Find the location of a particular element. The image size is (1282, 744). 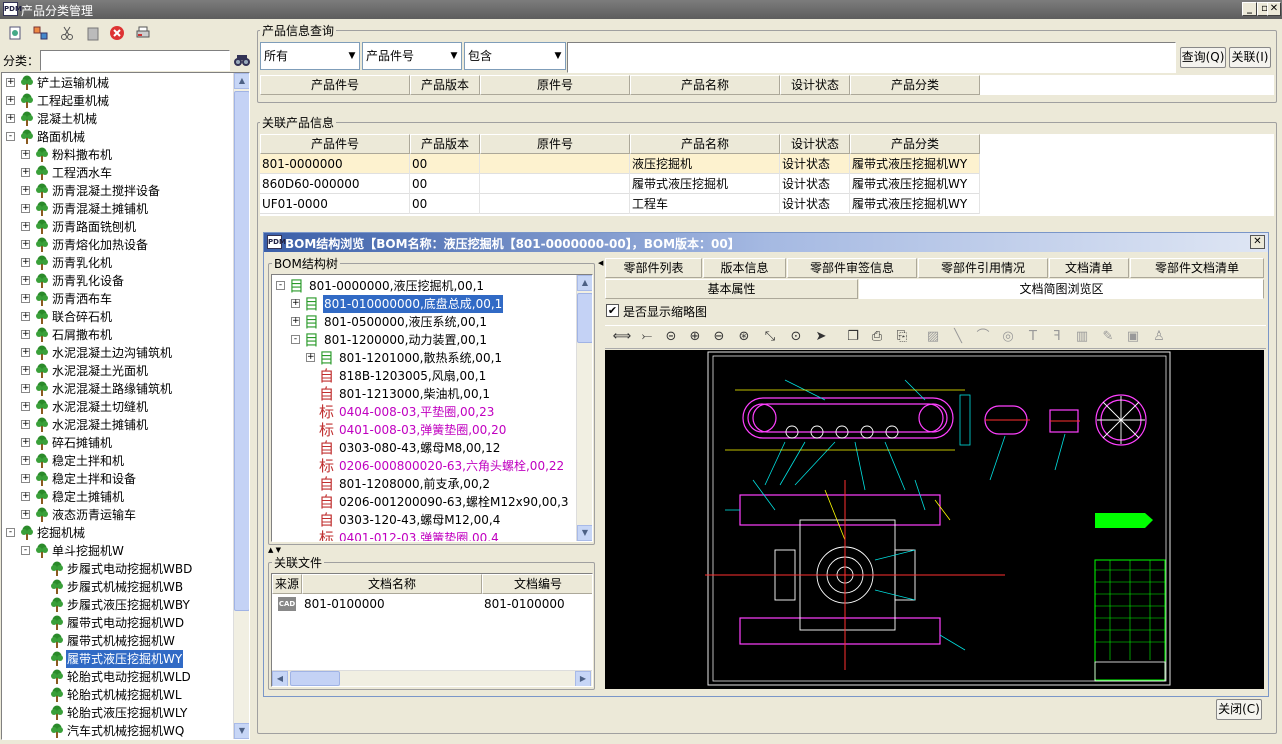

minimize-button: _ is located at coordinates (1249, 9).